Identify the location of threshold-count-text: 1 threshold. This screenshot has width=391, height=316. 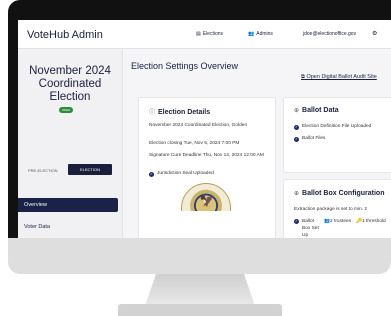
(373, 221).